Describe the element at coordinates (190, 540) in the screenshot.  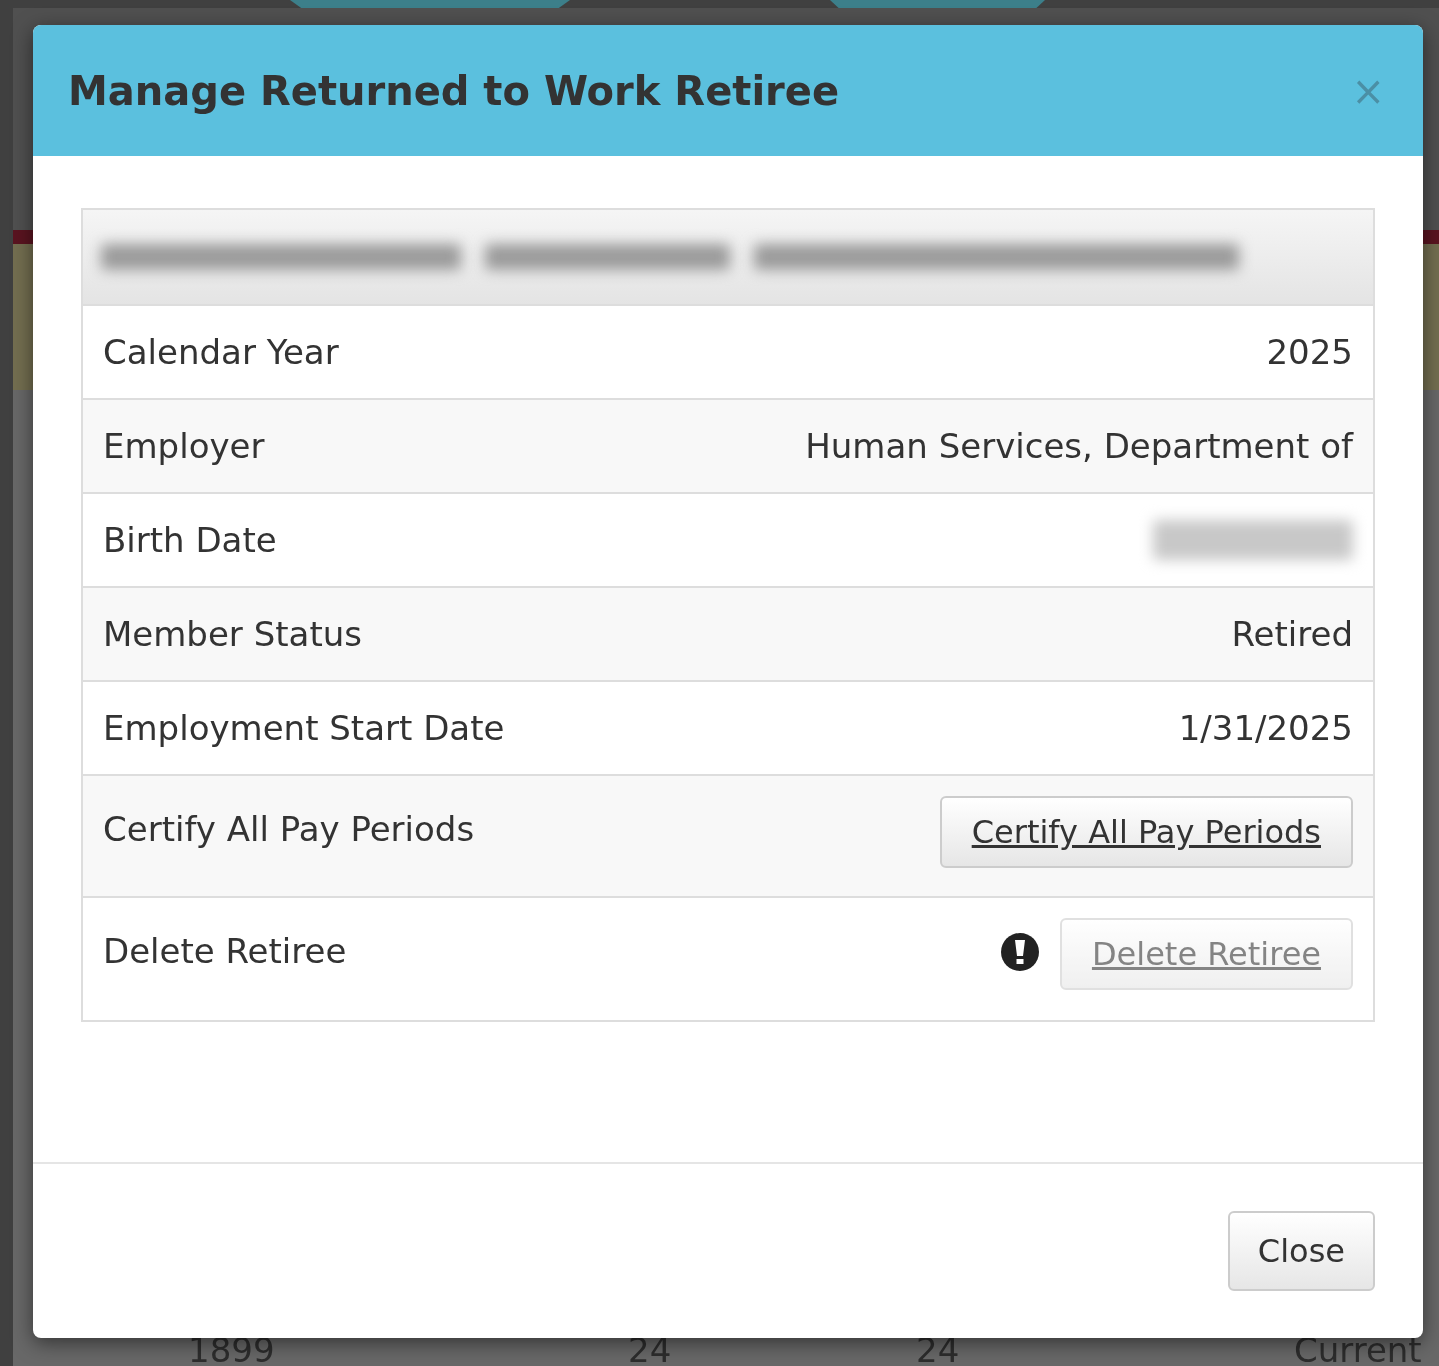
I see `field-label: Birth Date` at that location.